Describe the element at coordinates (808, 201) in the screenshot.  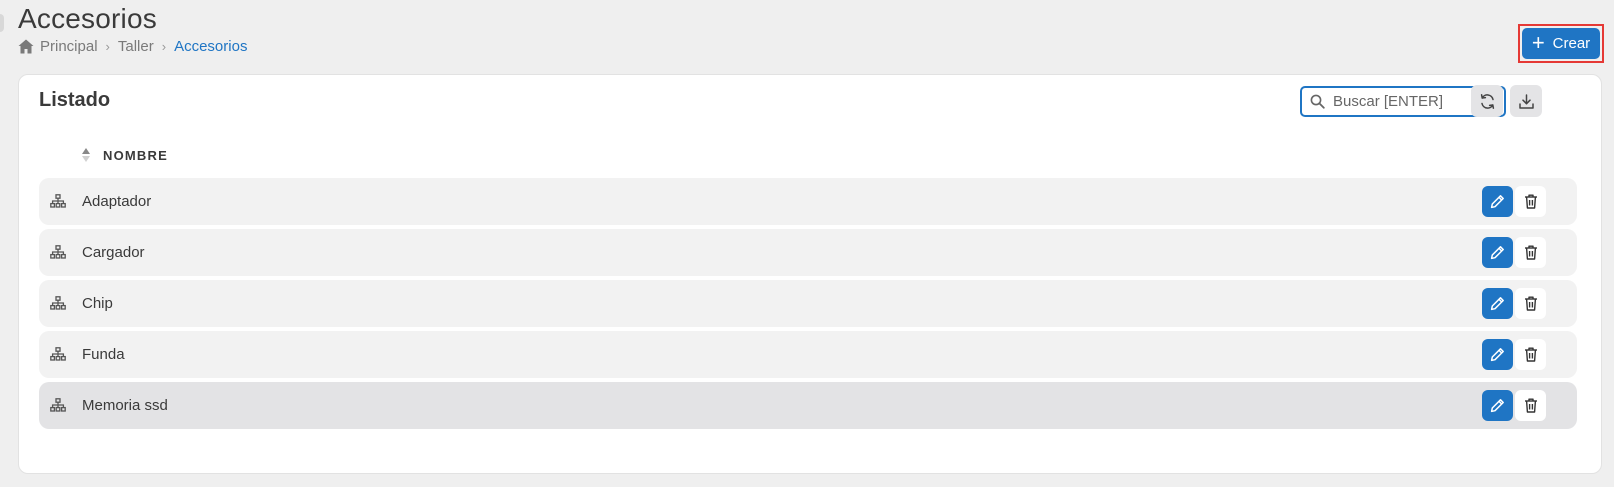
I see `table-row: Adaptador` at that location.